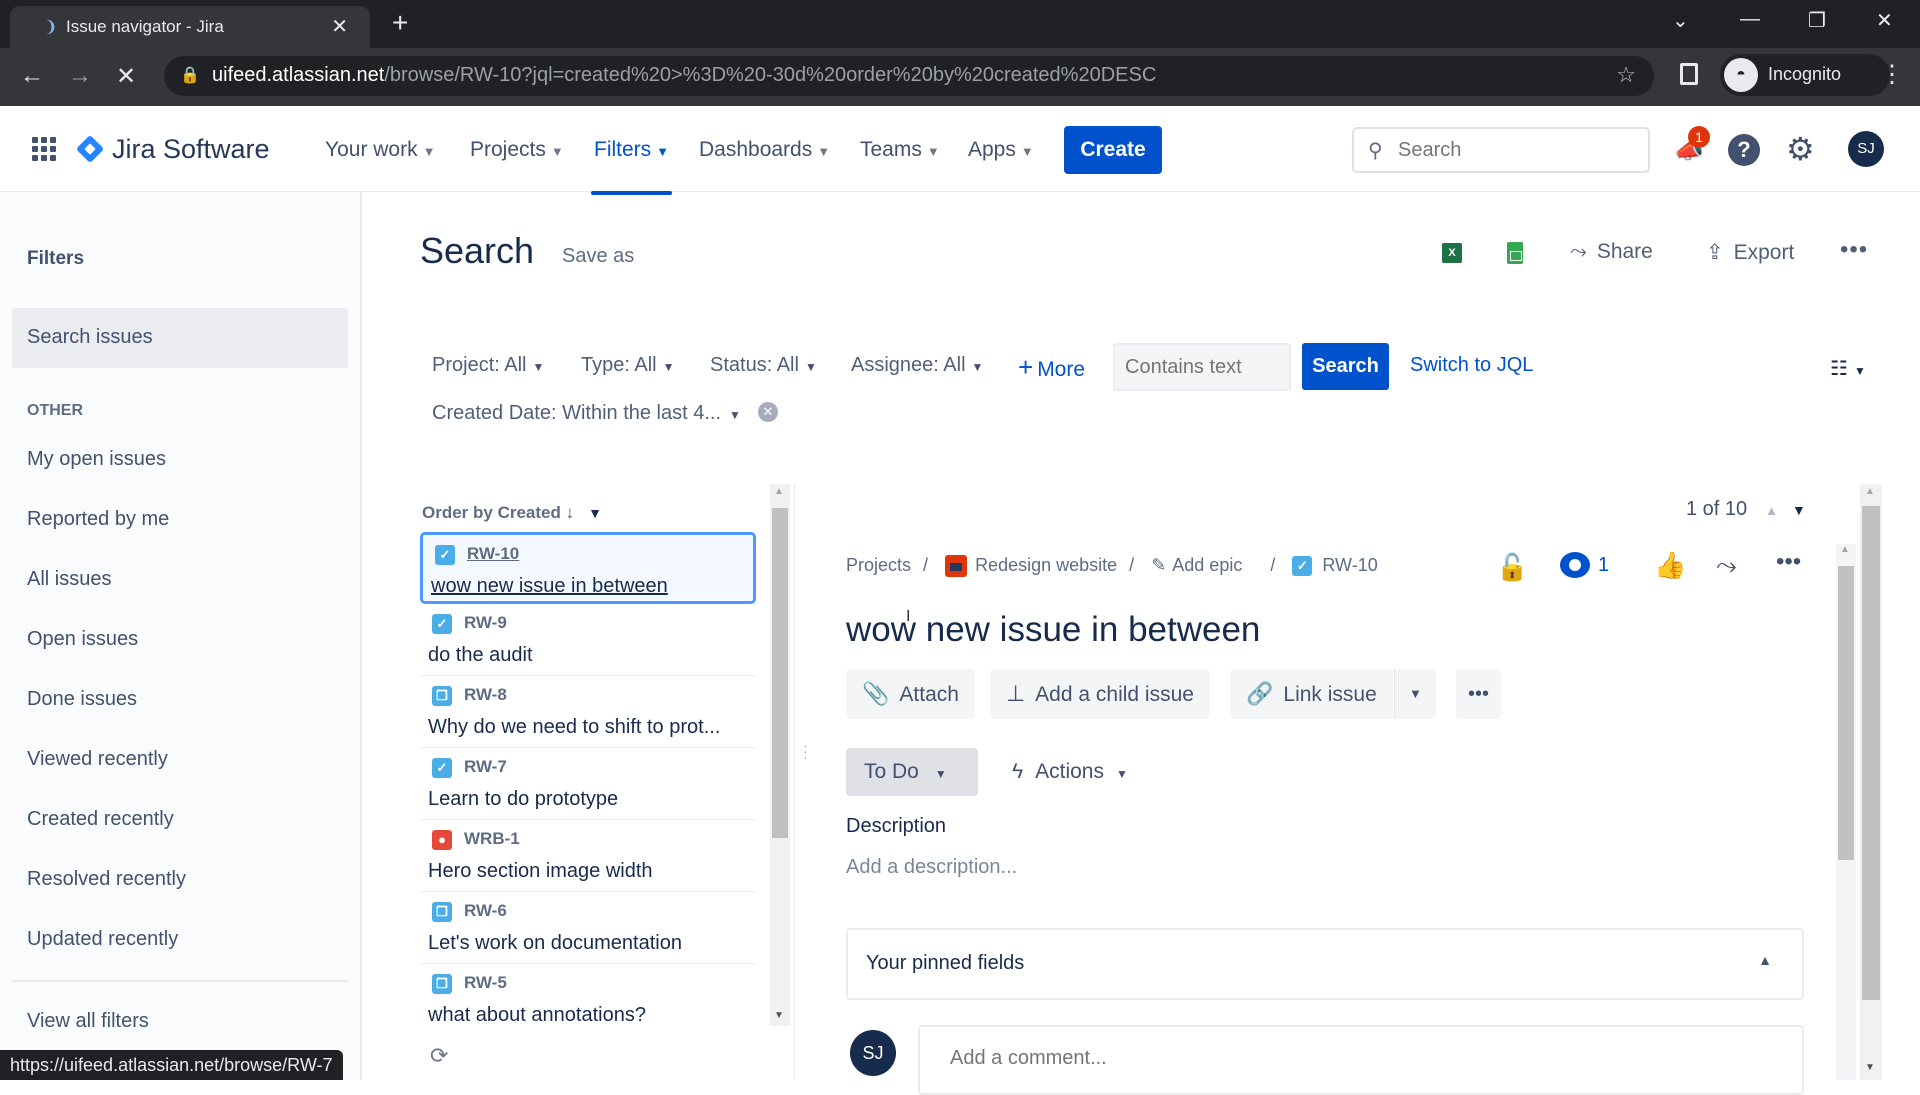  Describe the element at coordinates (380, 150) in the screenshot. I see `nav-your-work: Your work ▼` at that location.